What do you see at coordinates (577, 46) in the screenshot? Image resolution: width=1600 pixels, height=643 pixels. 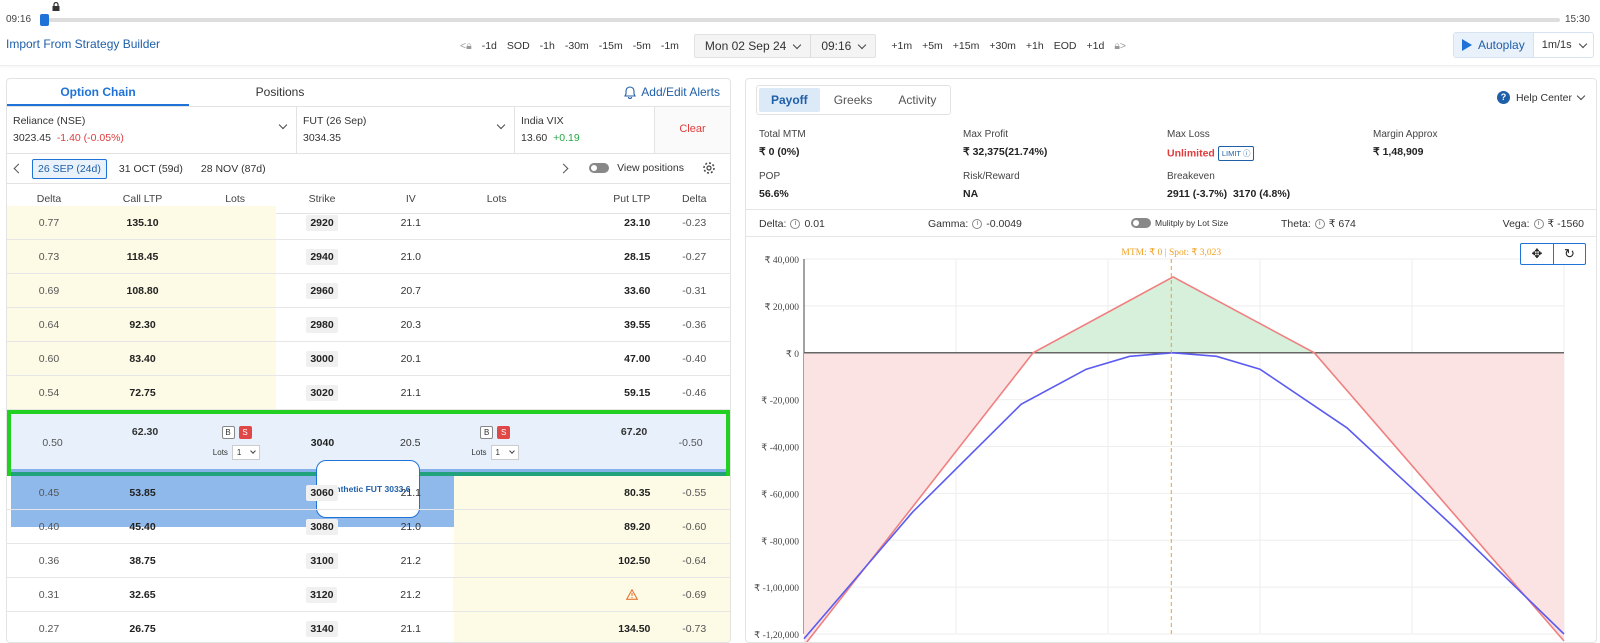 I see `back-step-button: -30m` at bounding box center [577, 46].